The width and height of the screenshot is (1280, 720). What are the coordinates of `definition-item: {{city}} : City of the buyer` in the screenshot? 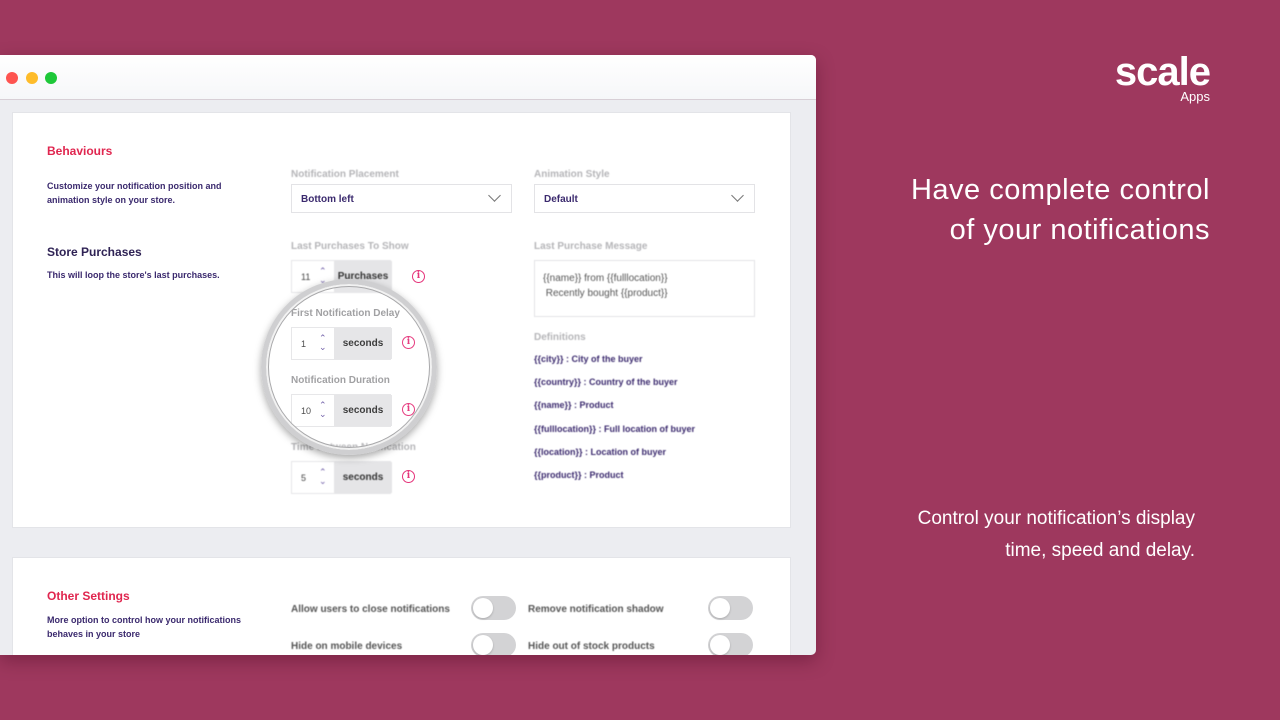 It's located at (588, 359).